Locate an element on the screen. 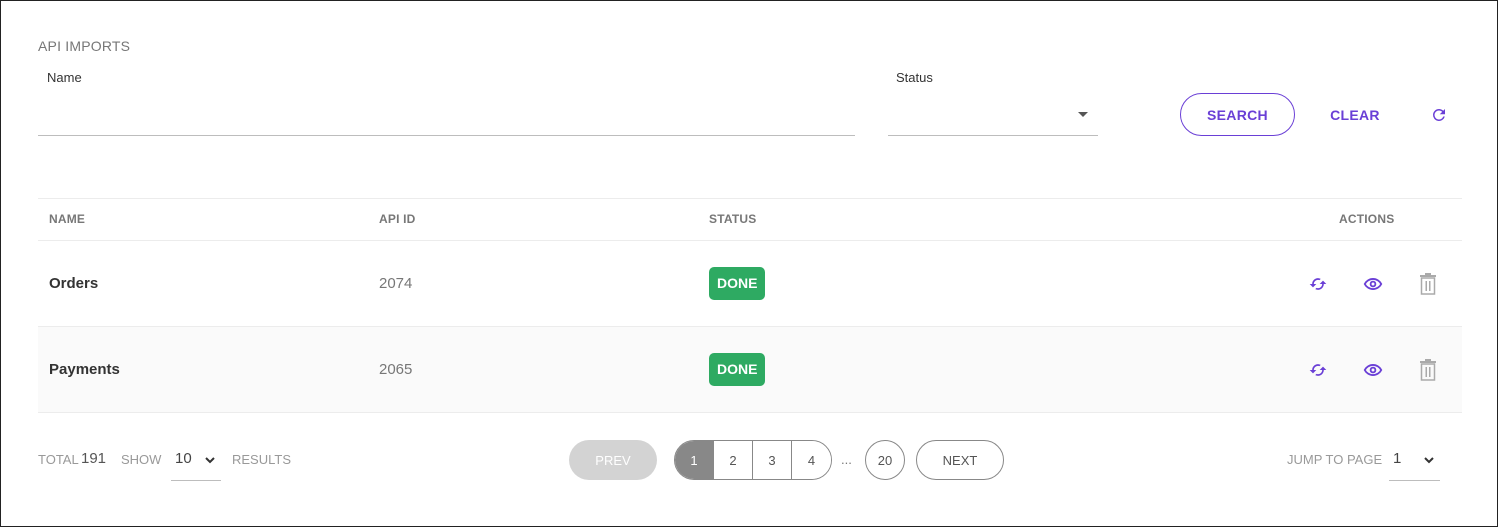 This screenshot has height=527, width=1498. column-header-api-id: API ID is located at coordinates (397, 219).